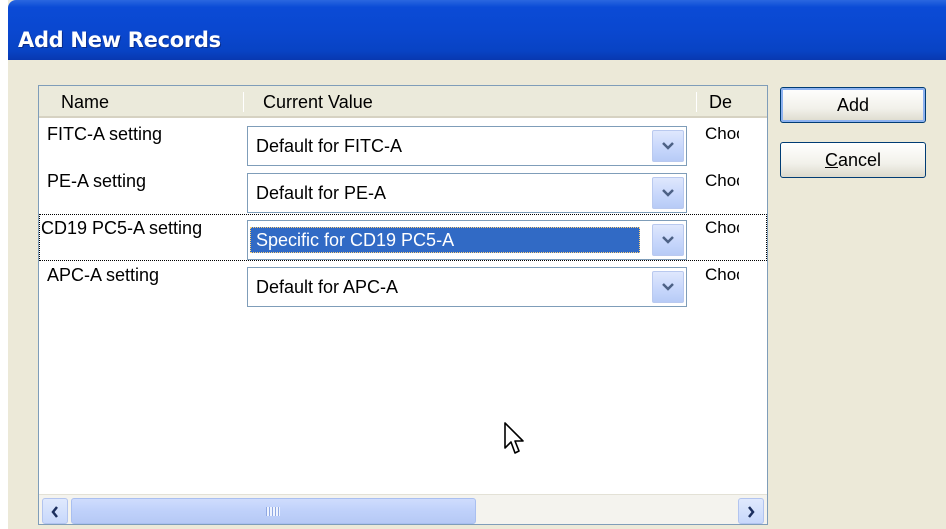  I want to click on add-button: Add, so click(853, 105).